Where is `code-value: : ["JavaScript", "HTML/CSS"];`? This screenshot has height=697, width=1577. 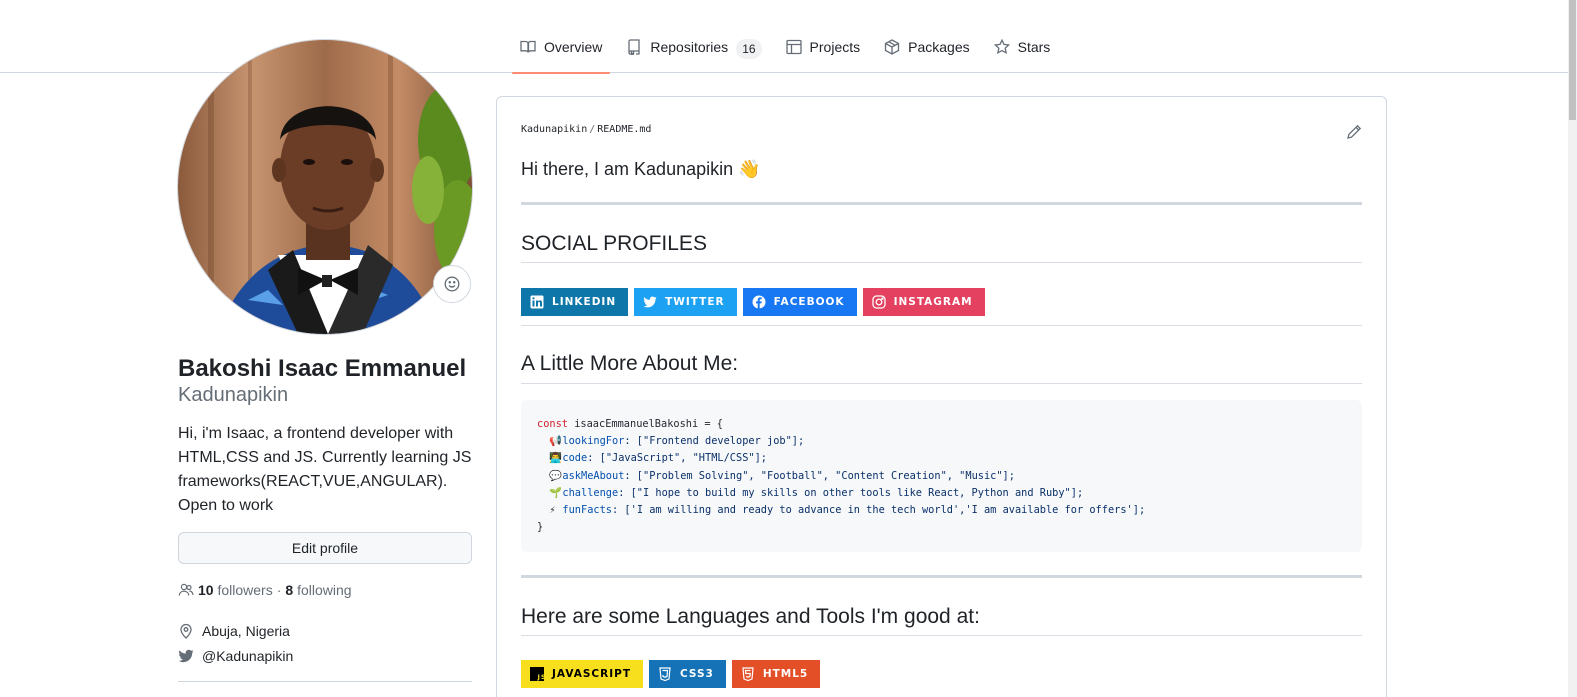 code-value: : ["JavaScript", "HTML/CSS"]; is located at coordinates (677, 458).